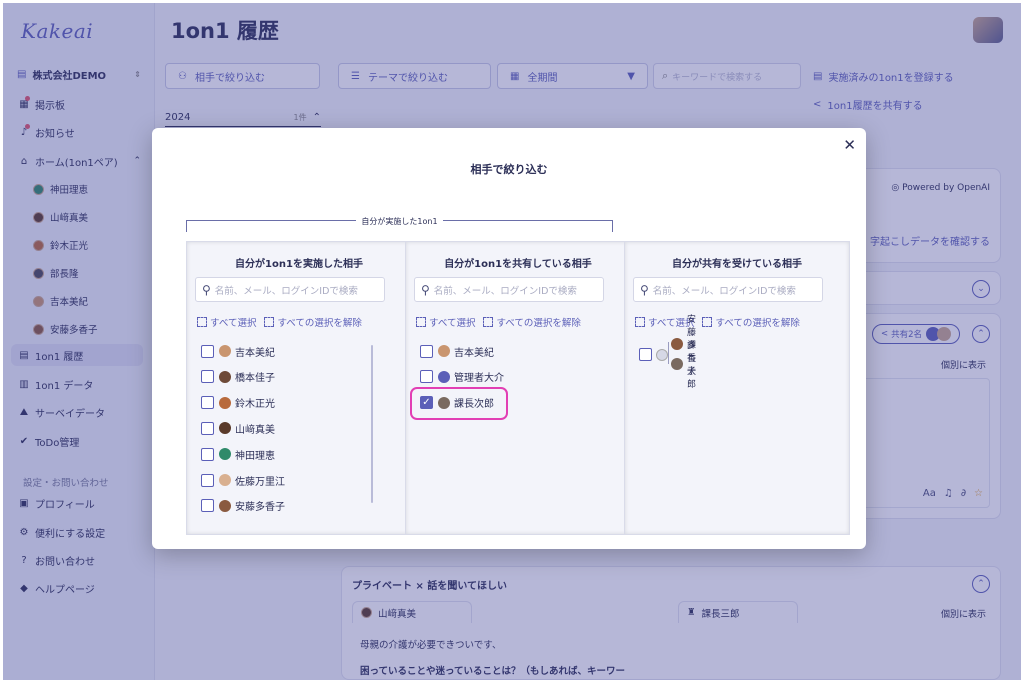  I want to click on person-option: 管理者大介, so click(462, 377).